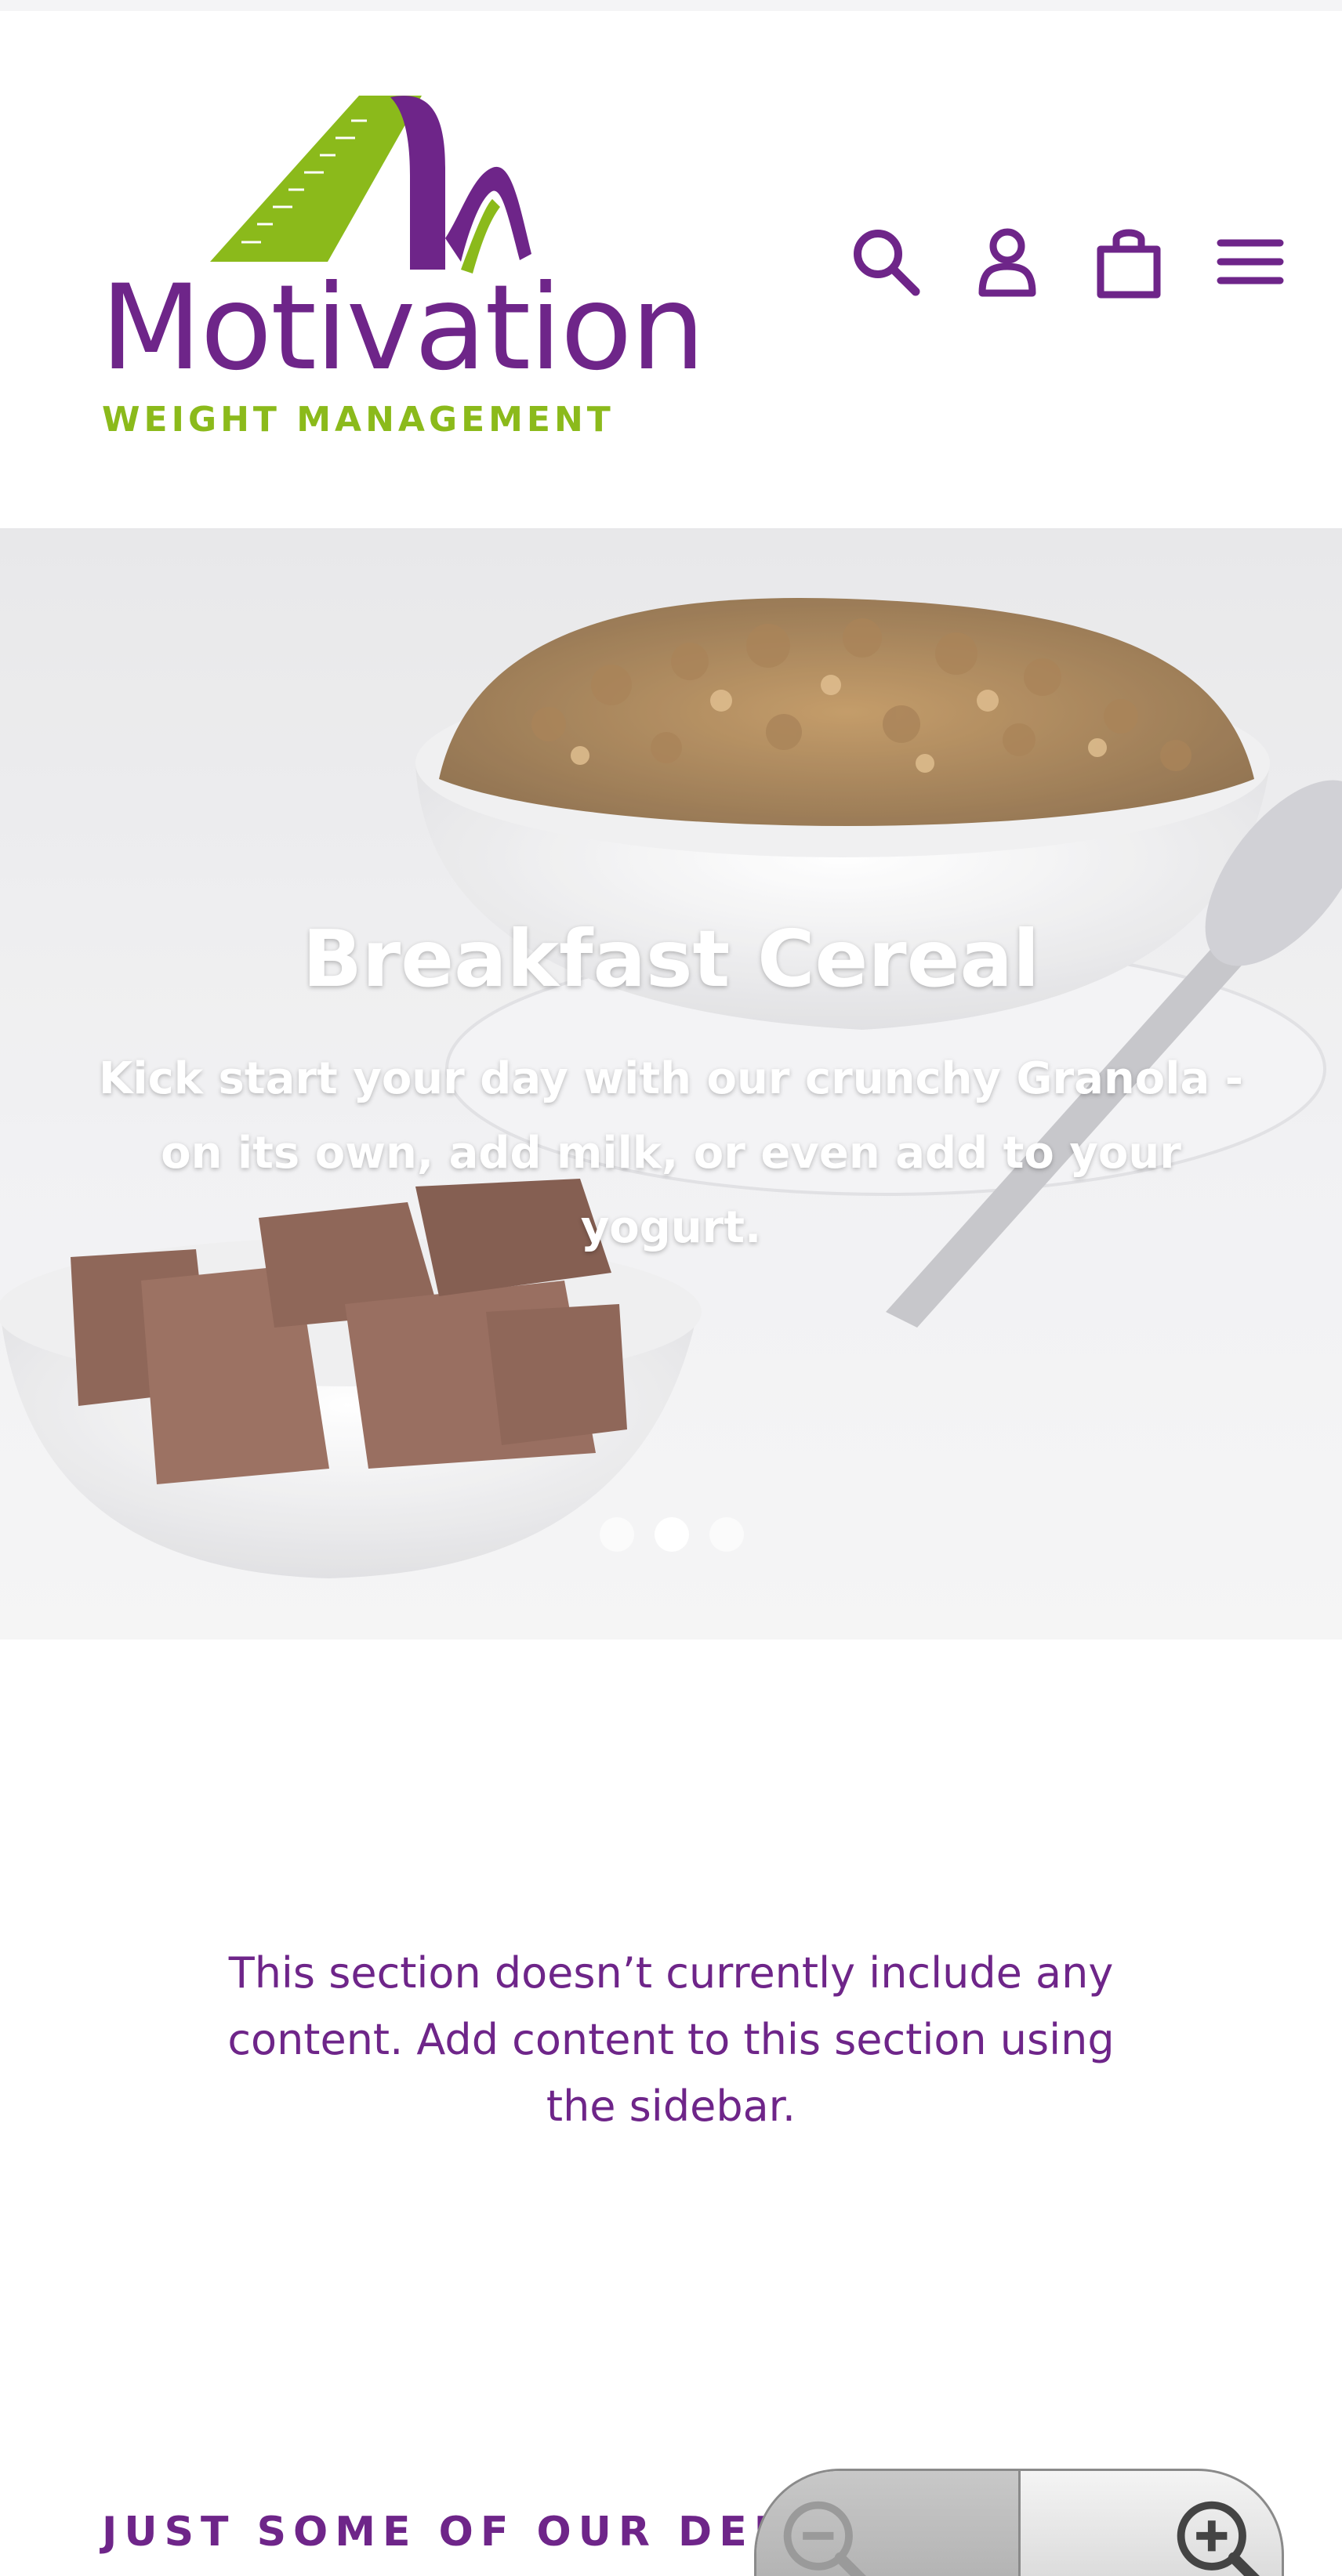 The image size is (1342, 2576). What do you see at coordinates (888, 2523) in the screenshot?
I see `zoom-out-button` at bounding box center [888, 2523].